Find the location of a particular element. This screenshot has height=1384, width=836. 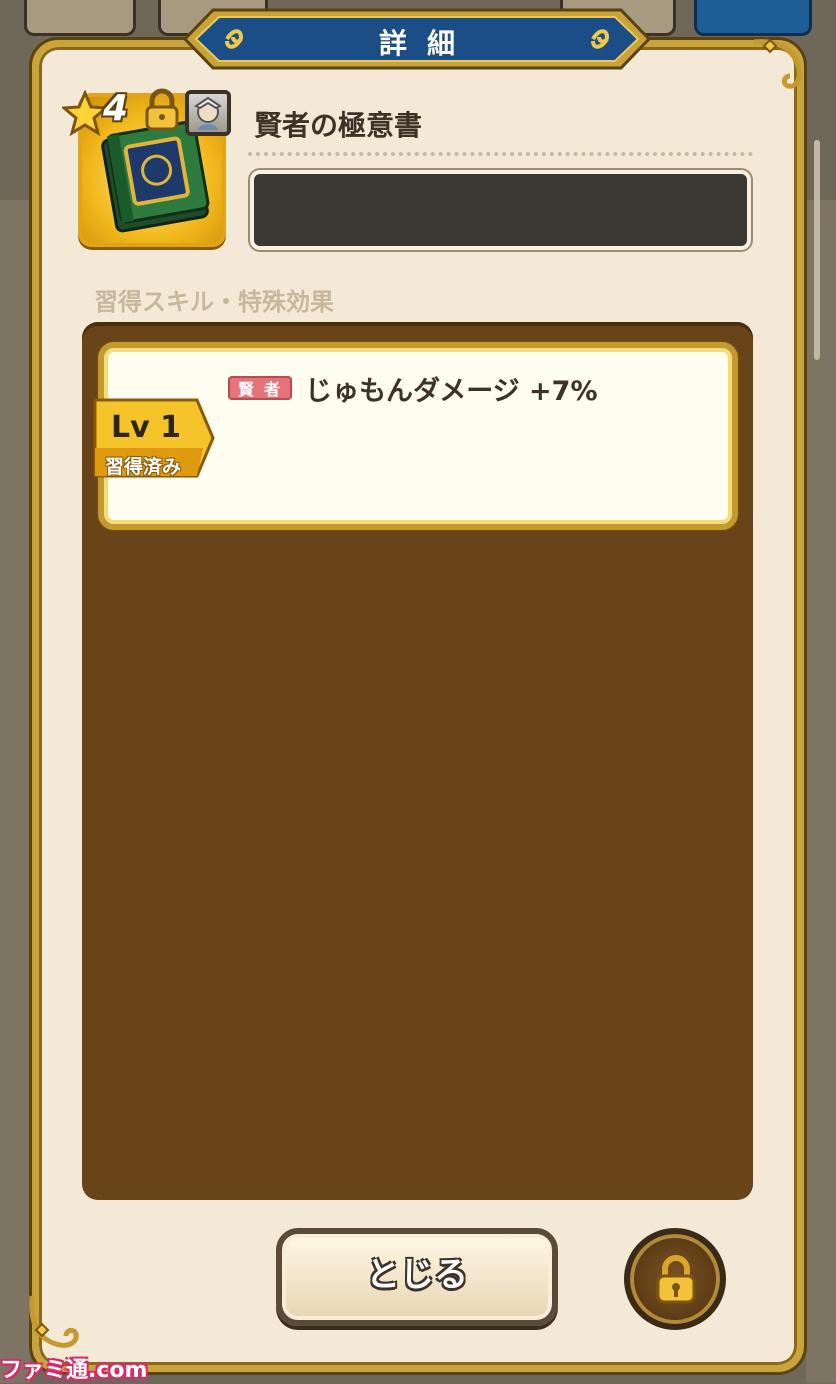

lock-button is located at coordinates (675, 1279).